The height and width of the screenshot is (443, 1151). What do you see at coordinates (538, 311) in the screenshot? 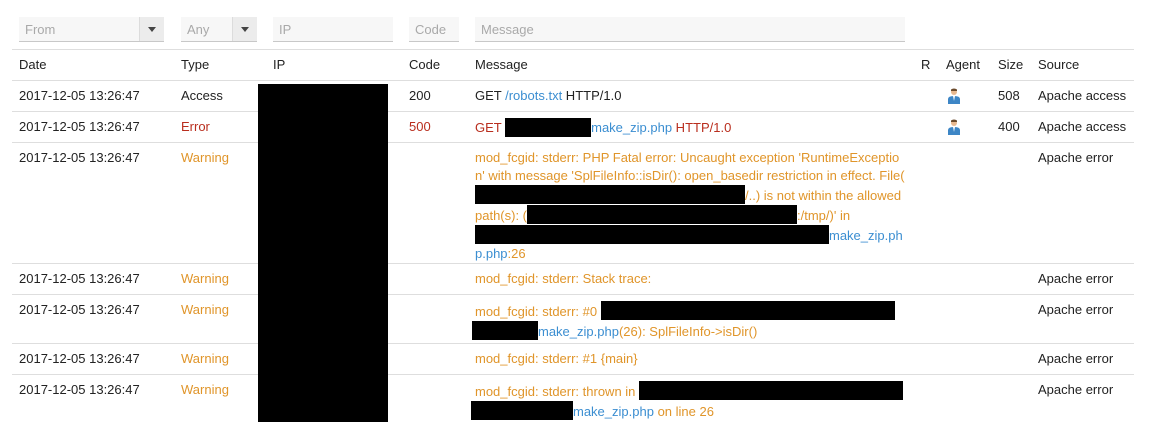
I see `message-text: mod_fcgid: stderr: #0` at bounding box center [538, 311].